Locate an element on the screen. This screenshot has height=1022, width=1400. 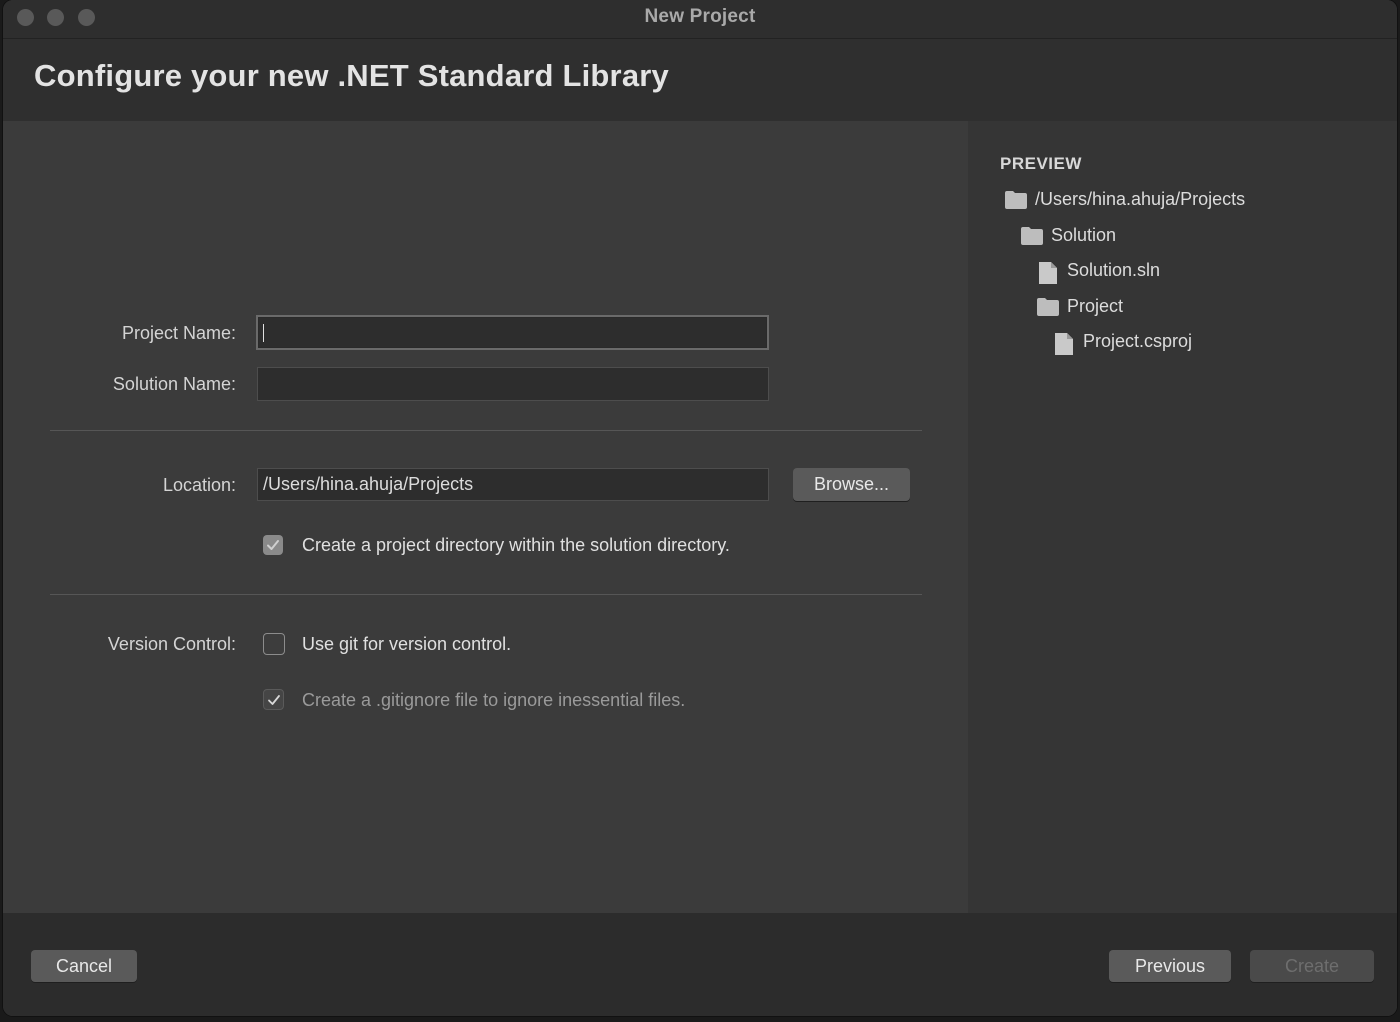
divider-bottom is located at coordinates (486, 594).